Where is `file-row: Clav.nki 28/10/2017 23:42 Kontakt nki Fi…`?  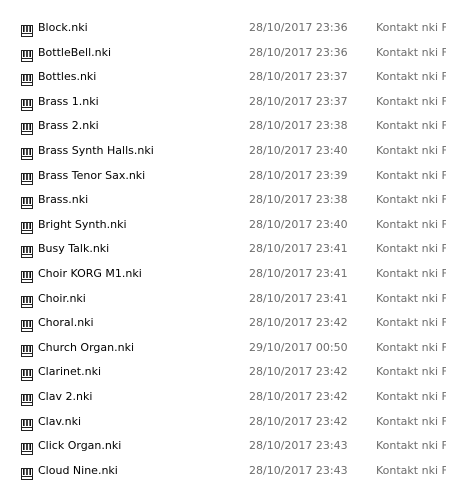 file-row: Clav.nki 28/10/2017 23:42 Kontakt nki Fi… is located at coordinates (233, 422).